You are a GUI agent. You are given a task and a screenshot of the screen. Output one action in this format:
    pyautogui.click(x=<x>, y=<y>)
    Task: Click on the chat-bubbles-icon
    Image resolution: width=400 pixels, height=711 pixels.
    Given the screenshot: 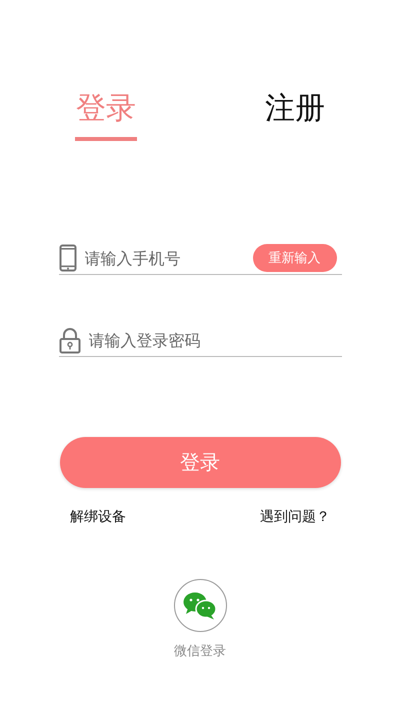 What is the action you would take?
    pyautogui.click(x=200, y=606)
    